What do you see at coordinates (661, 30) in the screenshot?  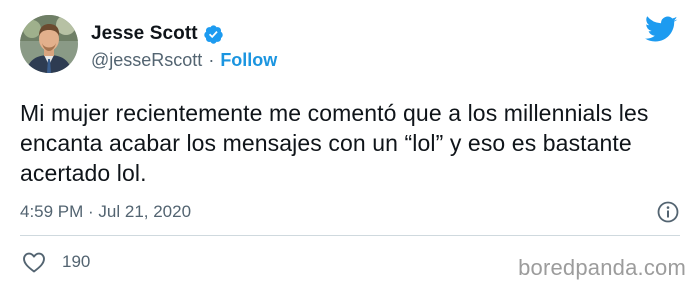 I see `twitter-bird-icon` at bounding box center [661, 30].